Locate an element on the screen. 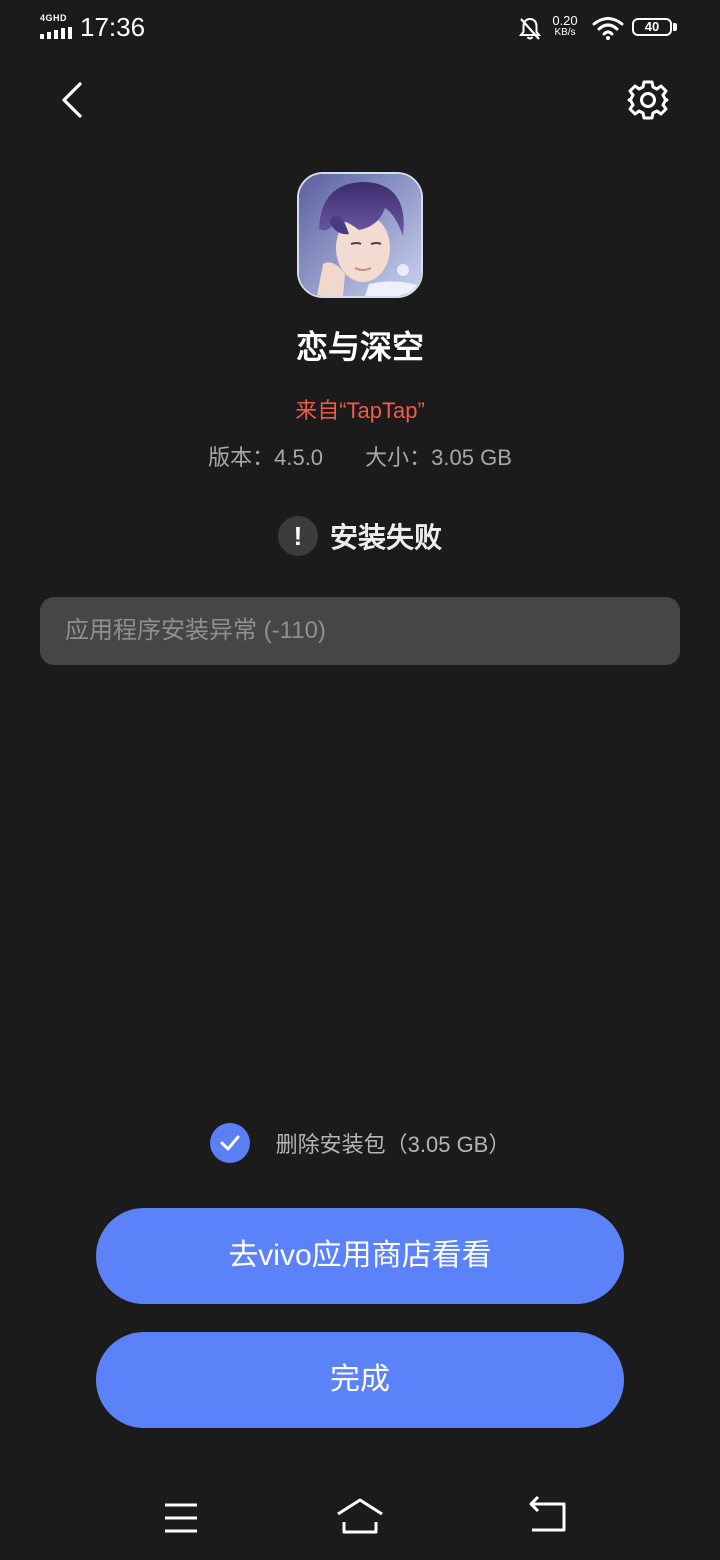 Image resolution: width=720 pixels, height=1560 pixels. app-name: 恋与深空 is located at coordinates (359, 347).